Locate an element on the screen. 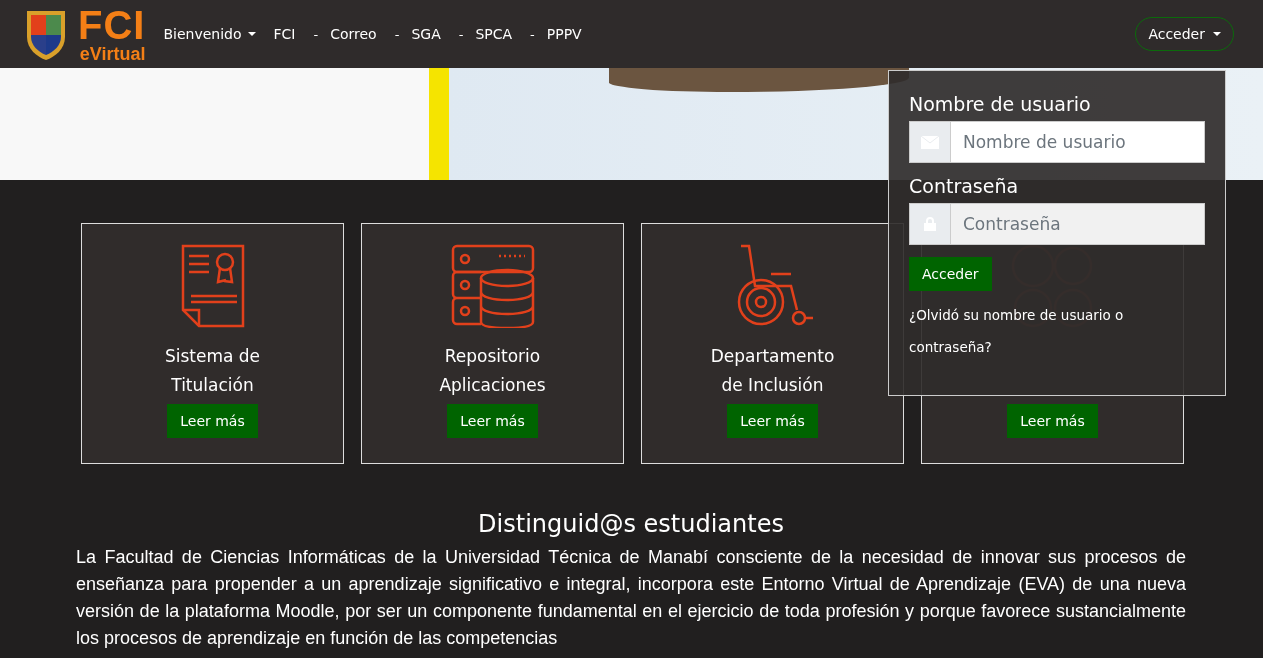  certificate-icon is located at coordinates (212, 286).